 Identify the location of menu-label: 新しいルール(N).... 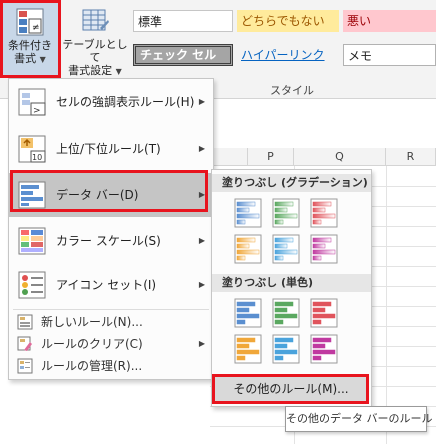
(92, 322).